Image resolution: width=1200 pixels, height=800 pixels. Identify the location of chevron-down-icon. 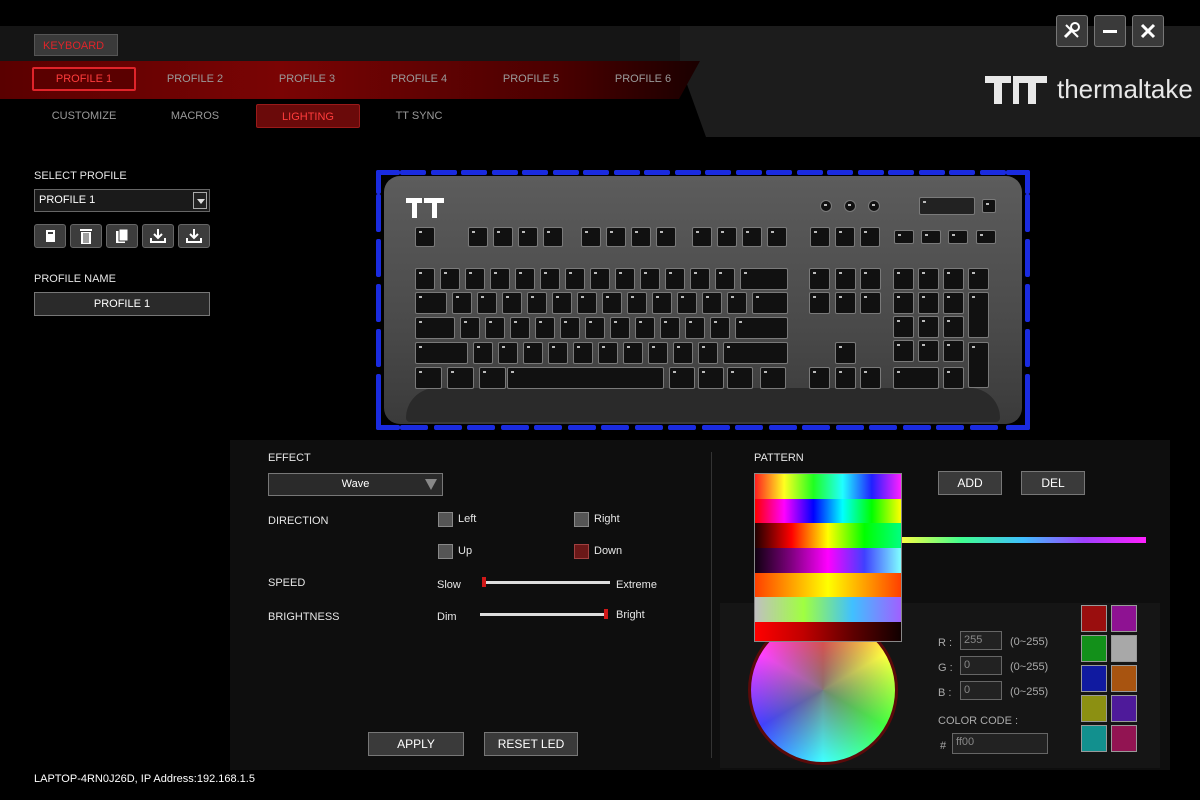
(200, 200).